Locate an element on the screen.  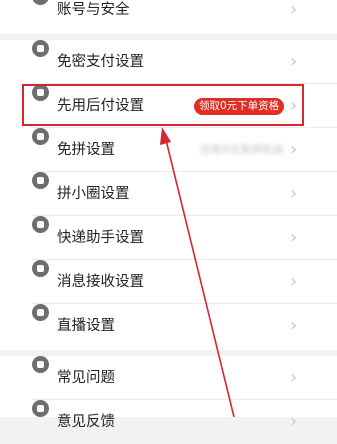
menu-label: 免拼设置 is located at coordinates (86, 150).